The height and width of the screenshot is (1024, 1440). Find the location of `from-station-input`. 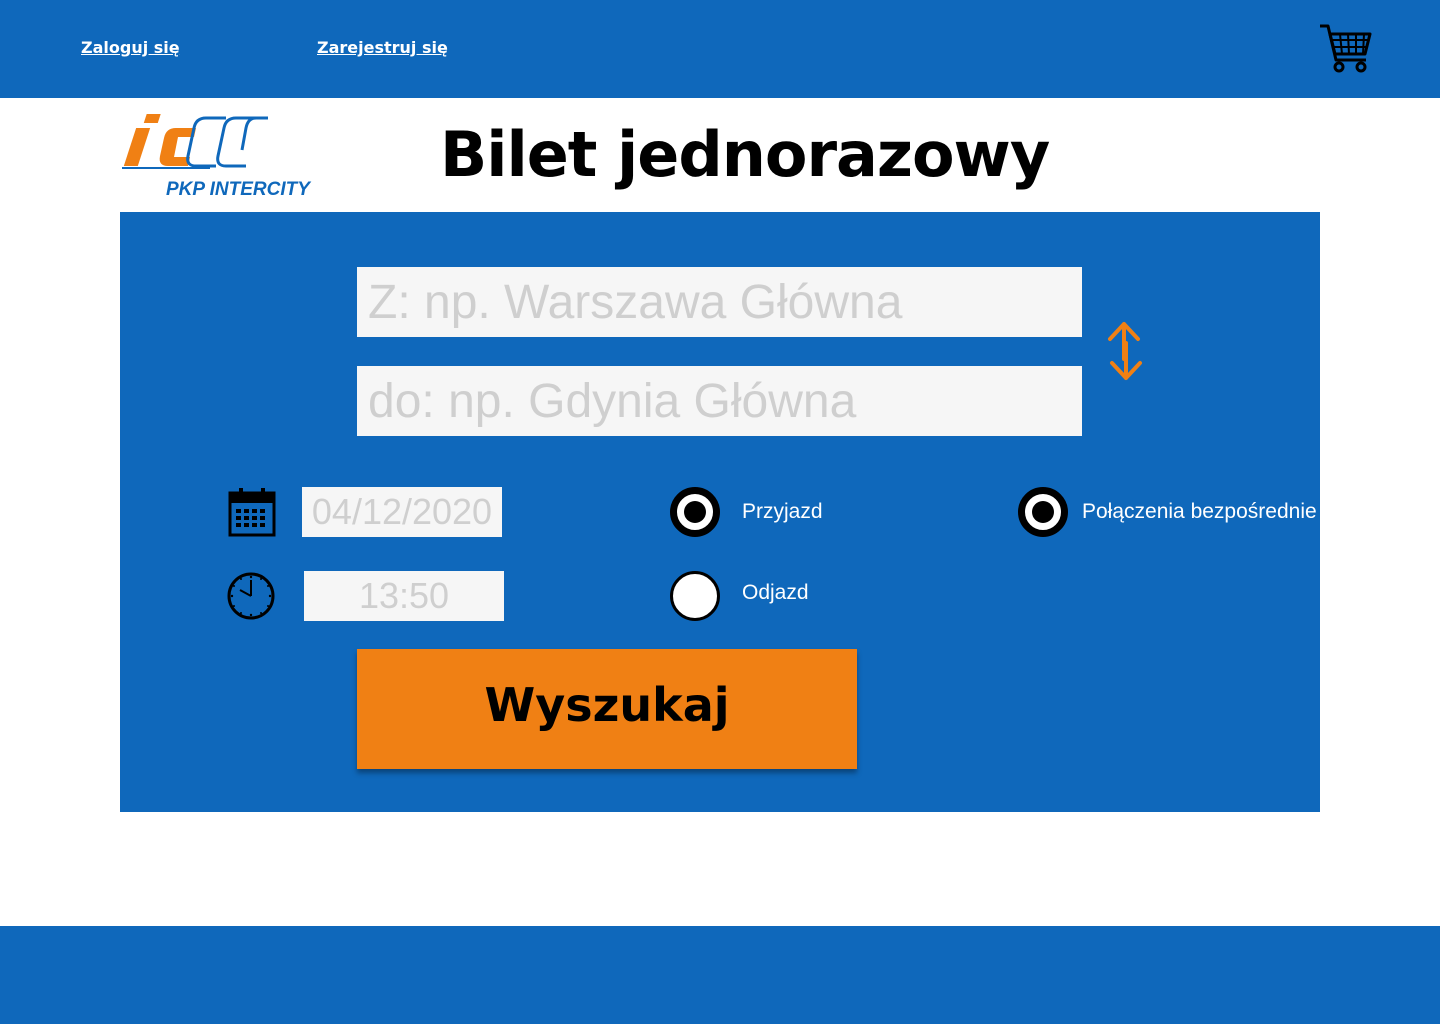

from-station-input is located at coordinates (719, 302).